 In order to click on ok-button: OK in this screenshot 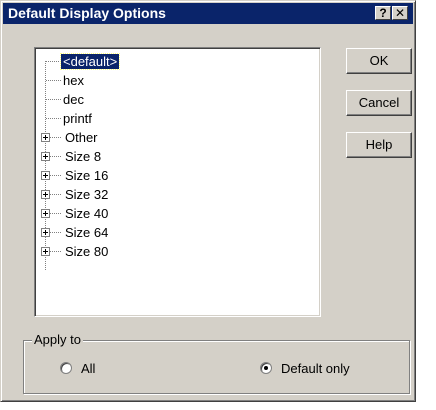, I will do `click(379, 61)`.